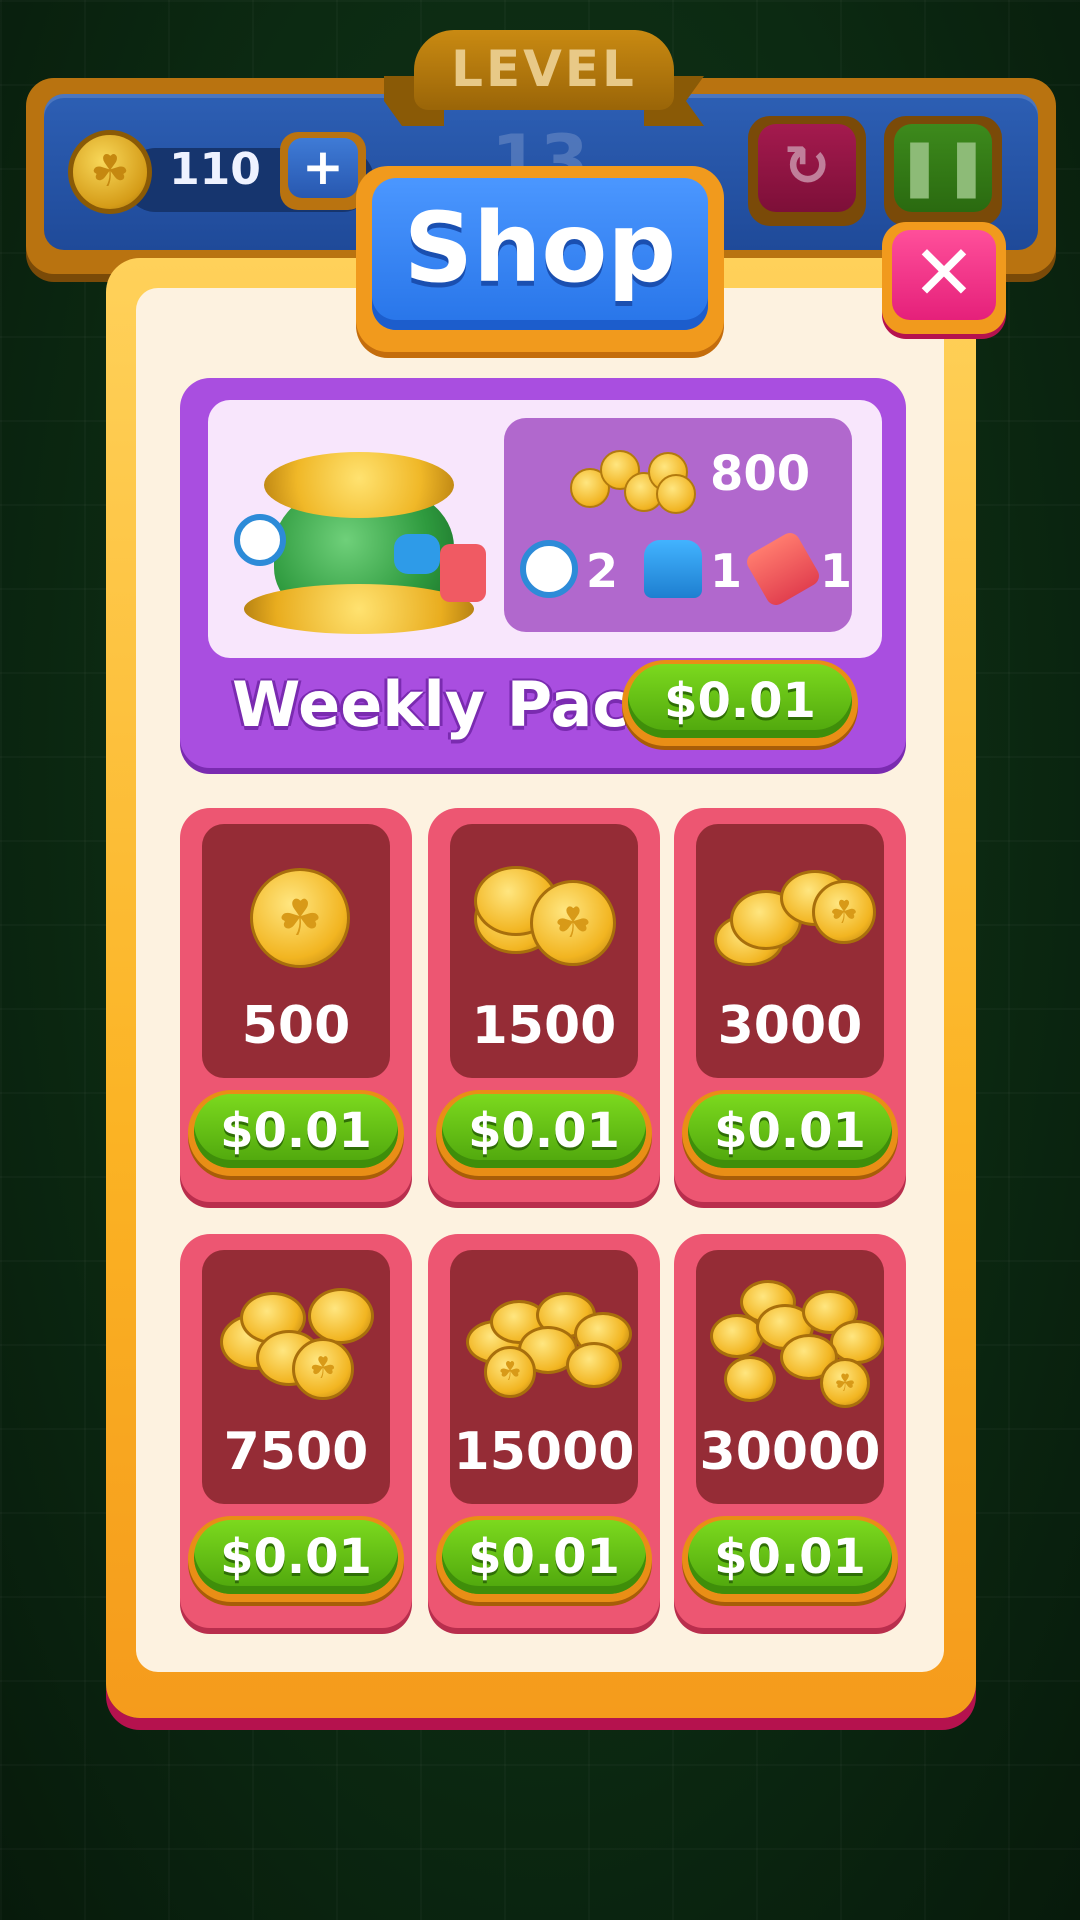 The height and width of the screenshot is (1920, 1080). Describe the element at coordinates (602, 571) in the screenshot. I see `item-quantity: 2` at that location.